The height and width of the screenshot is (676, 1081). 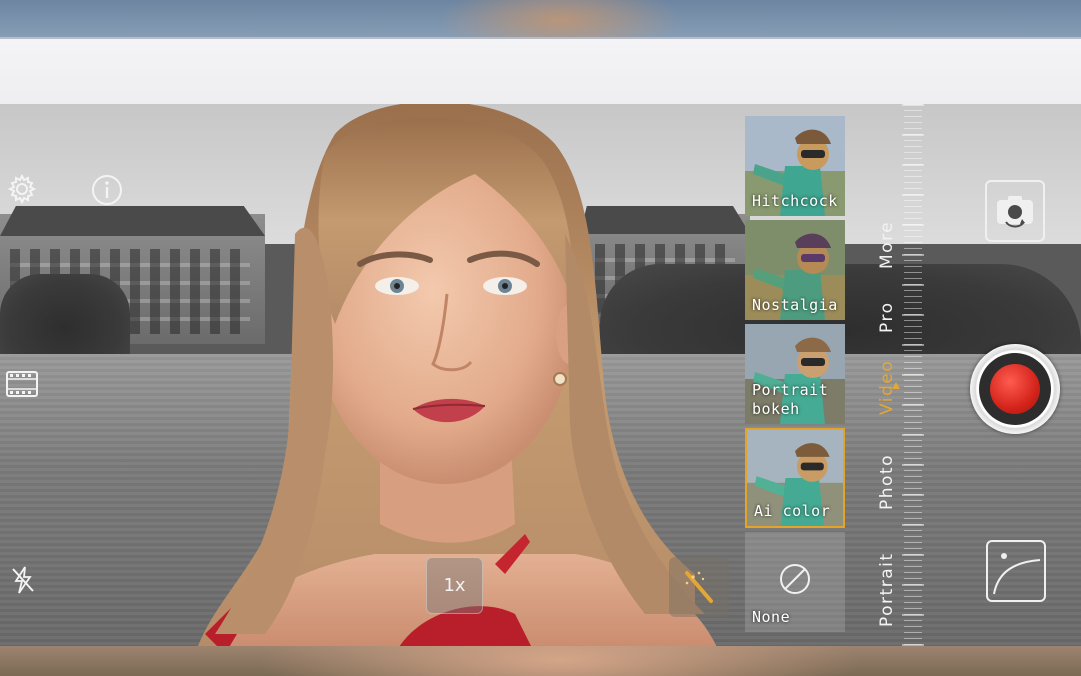 I want to click on mode-portrait: Portrait, so click(x=887, y=590).